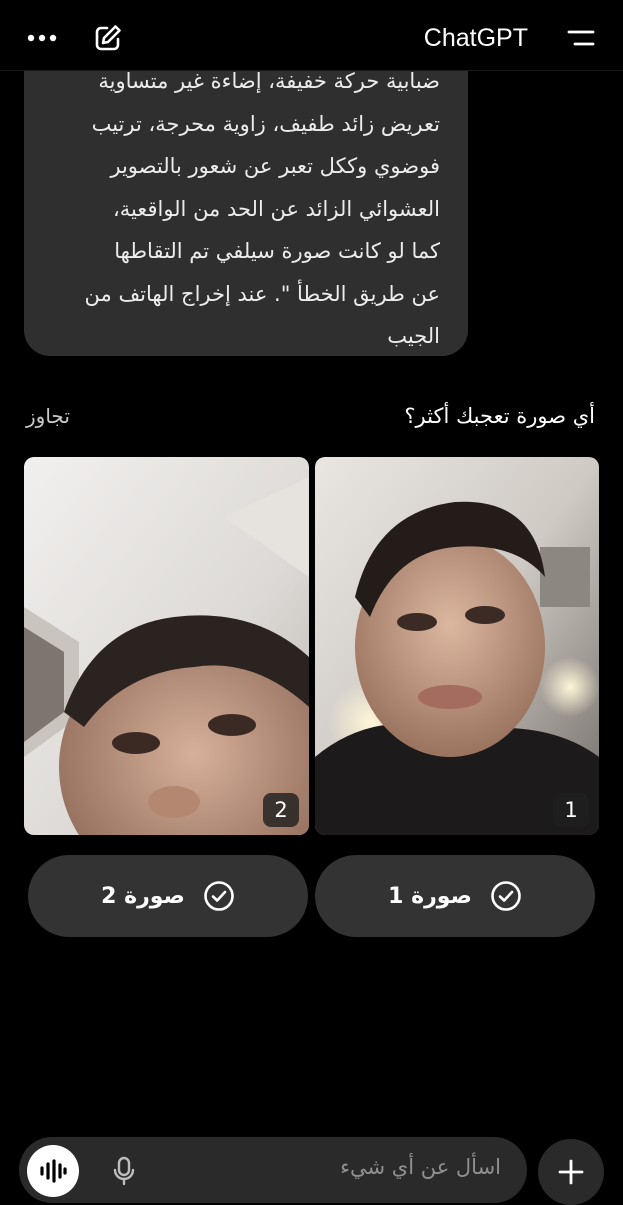 The width and height of the screenshot is (623, 1205). What do you see at coordinates (281, 810) in the screenshot?
I see `image-number-badge: 2` at bounding box center [281, 810].